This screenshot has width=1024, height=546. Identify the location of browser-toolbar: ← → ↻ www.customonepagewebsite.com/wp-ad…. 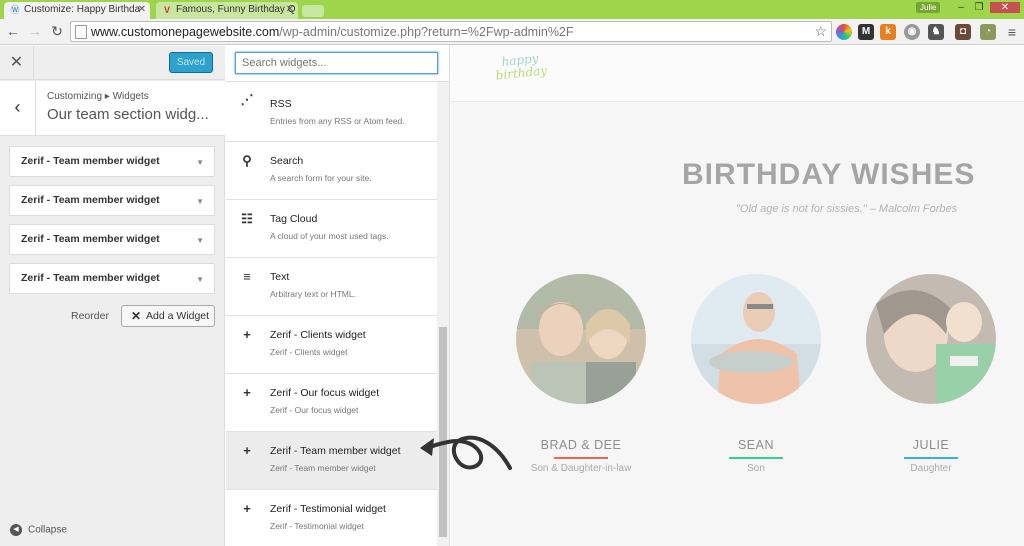
(512, 32).